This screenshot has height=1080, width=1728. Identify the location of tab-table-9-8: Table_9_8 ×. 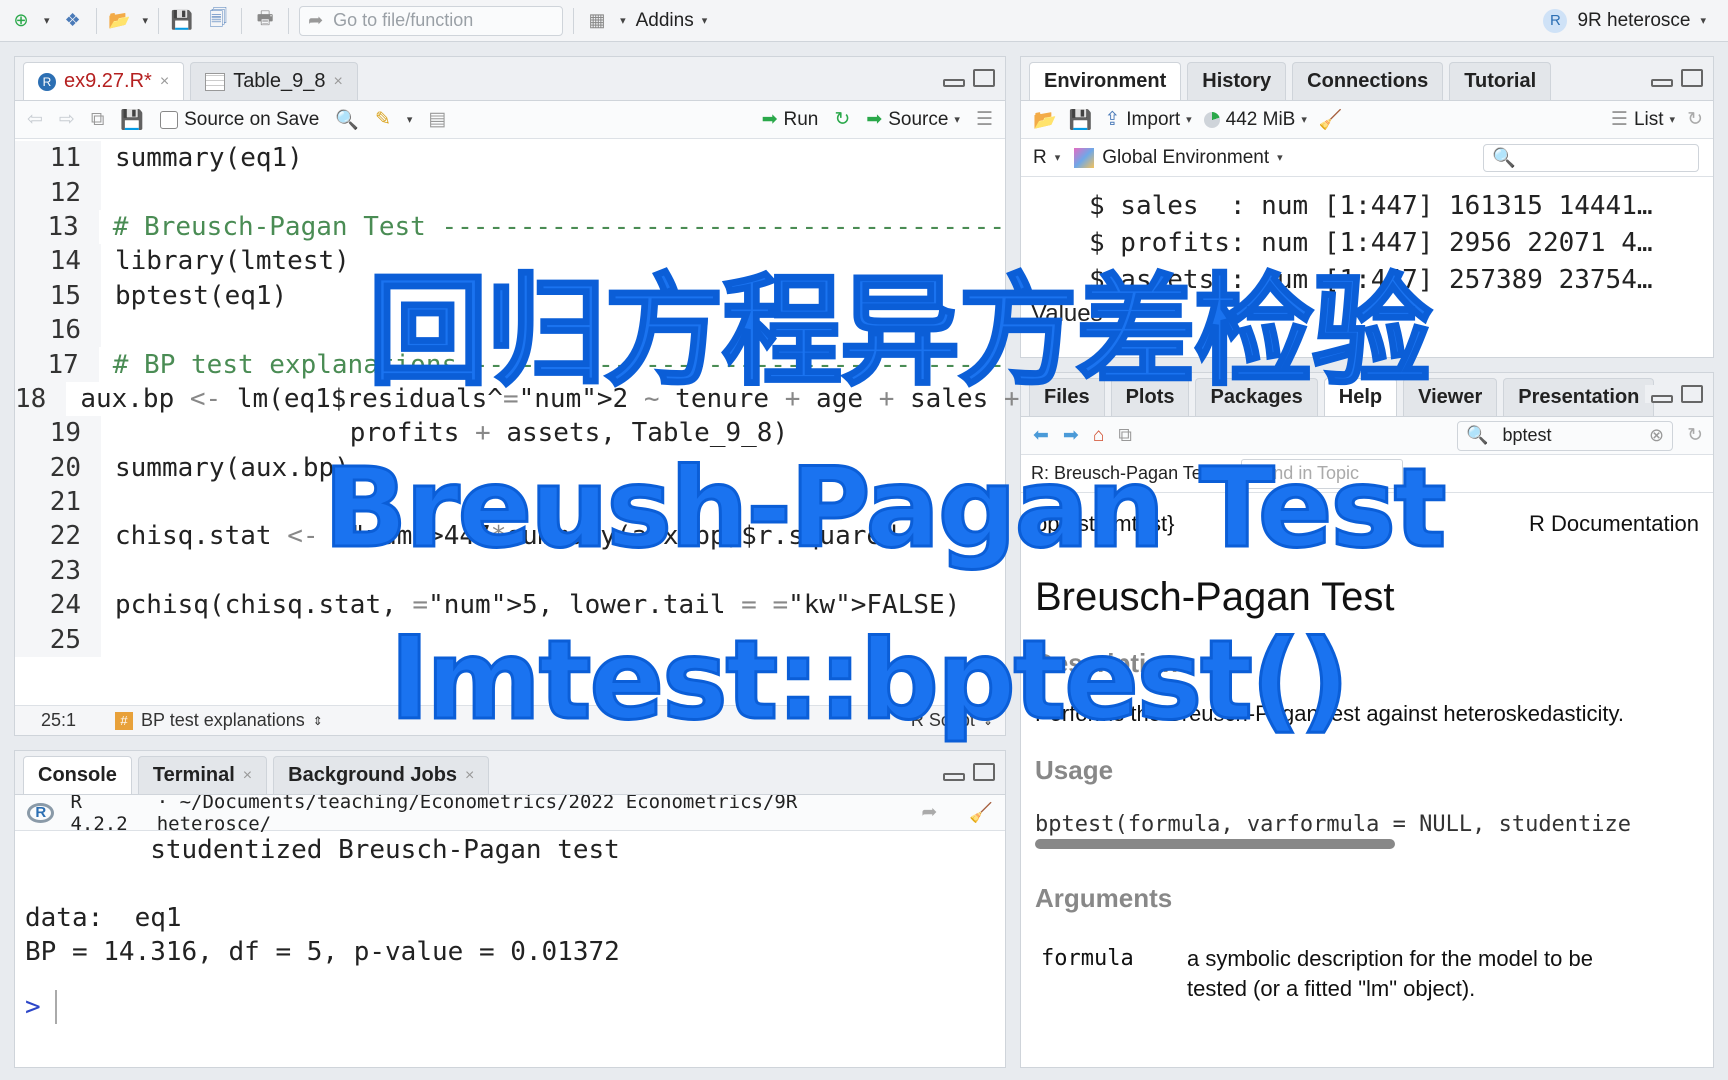
(274, 81).